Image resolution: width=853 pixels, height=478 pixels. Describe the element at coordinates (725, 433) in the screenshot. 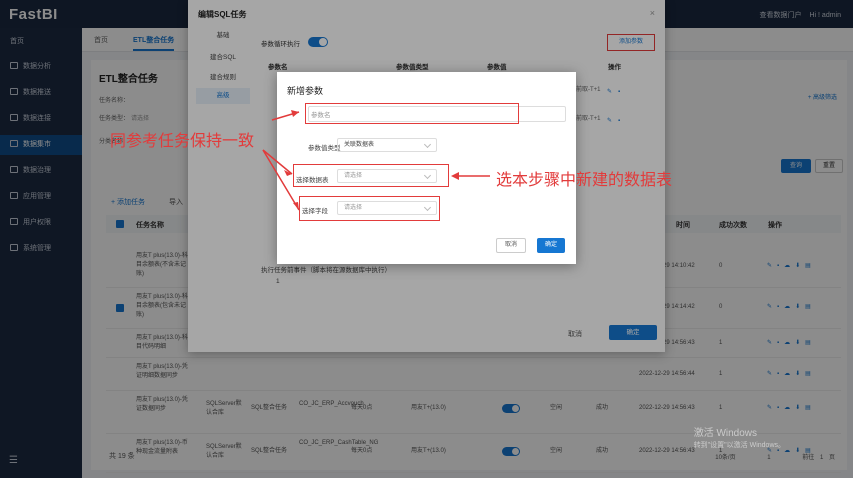

I see `watermark-line-1: 激活 Windows` at that location.